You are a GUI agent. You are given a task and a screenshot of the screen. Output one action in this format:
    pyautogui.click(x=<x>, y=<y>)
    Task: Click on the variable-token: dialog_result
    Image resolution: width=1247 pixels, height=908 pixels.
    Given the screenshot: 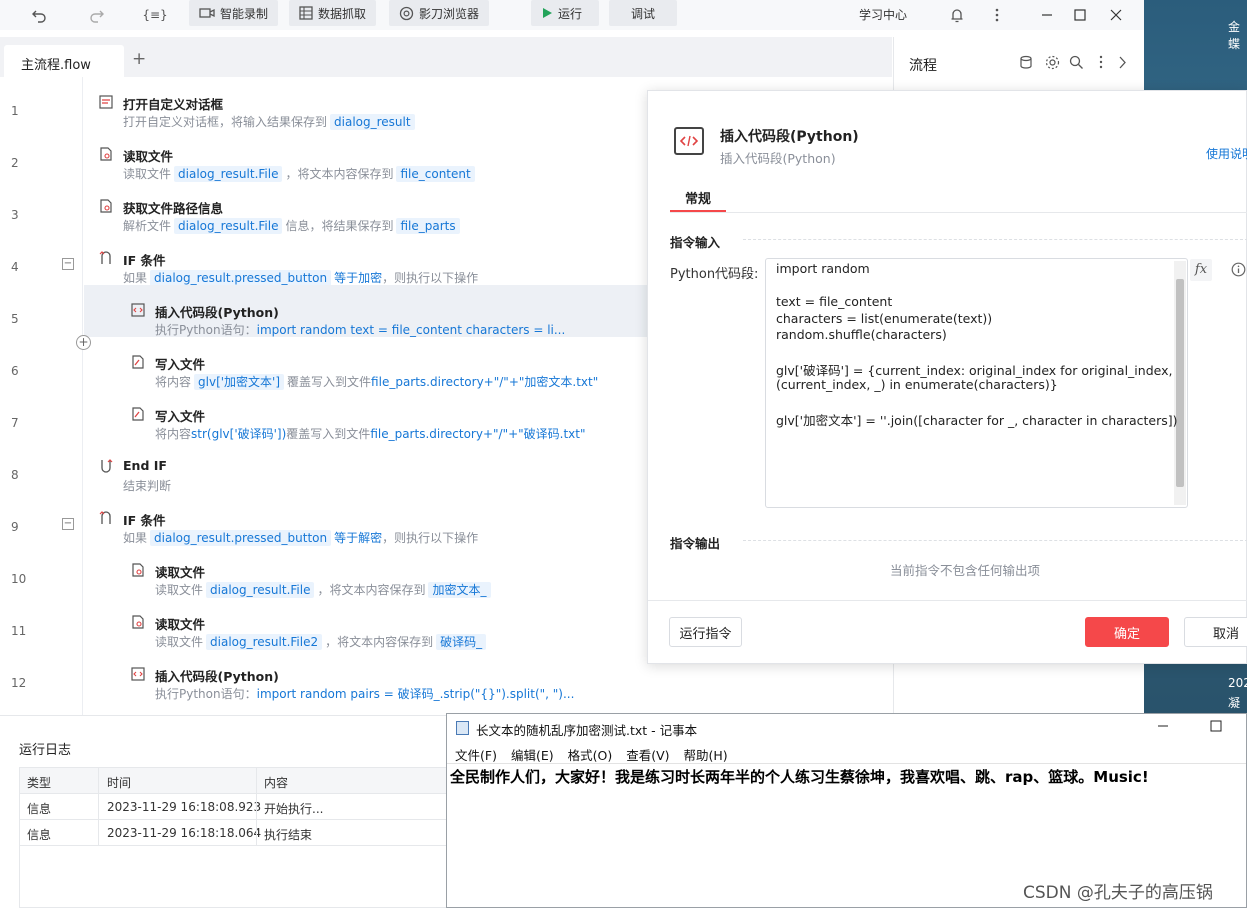 What is the action you would take?
    pyautogui.click(x=372, y=122)
    